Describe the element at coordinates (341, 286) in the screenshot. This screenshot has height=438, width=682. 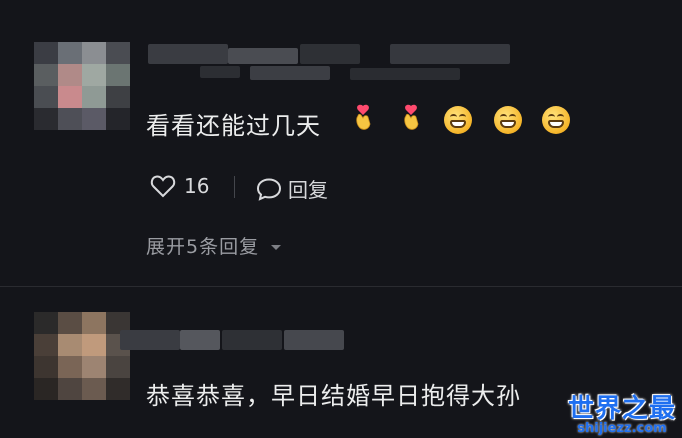
I see `comment-separator` at that location.